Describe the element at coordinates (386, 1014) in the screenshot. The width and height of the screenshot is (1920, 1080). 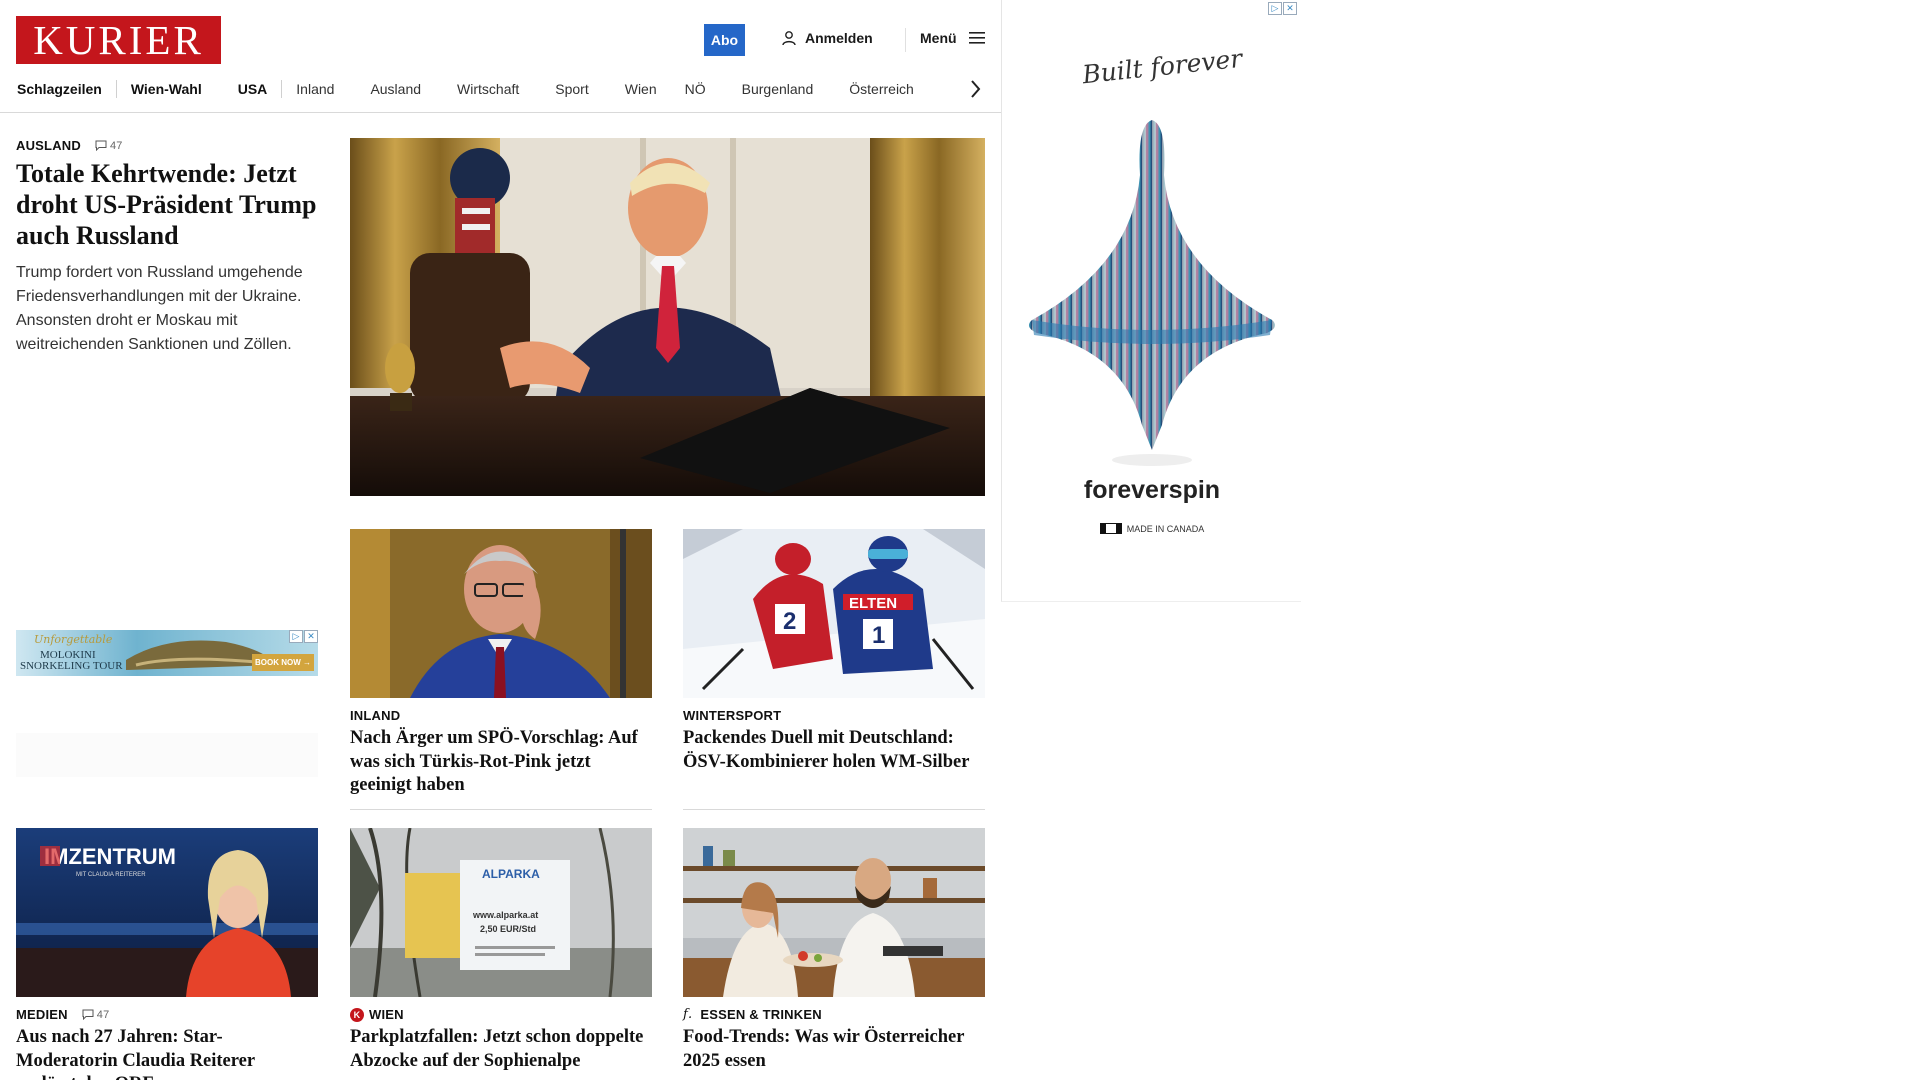
I see `card-category: WIEN` at that location.